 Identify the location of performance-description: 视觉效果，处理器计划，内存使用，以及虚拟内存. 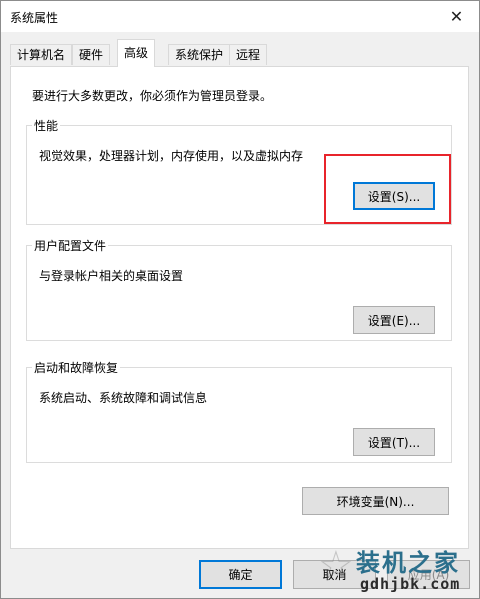
(171, 156).